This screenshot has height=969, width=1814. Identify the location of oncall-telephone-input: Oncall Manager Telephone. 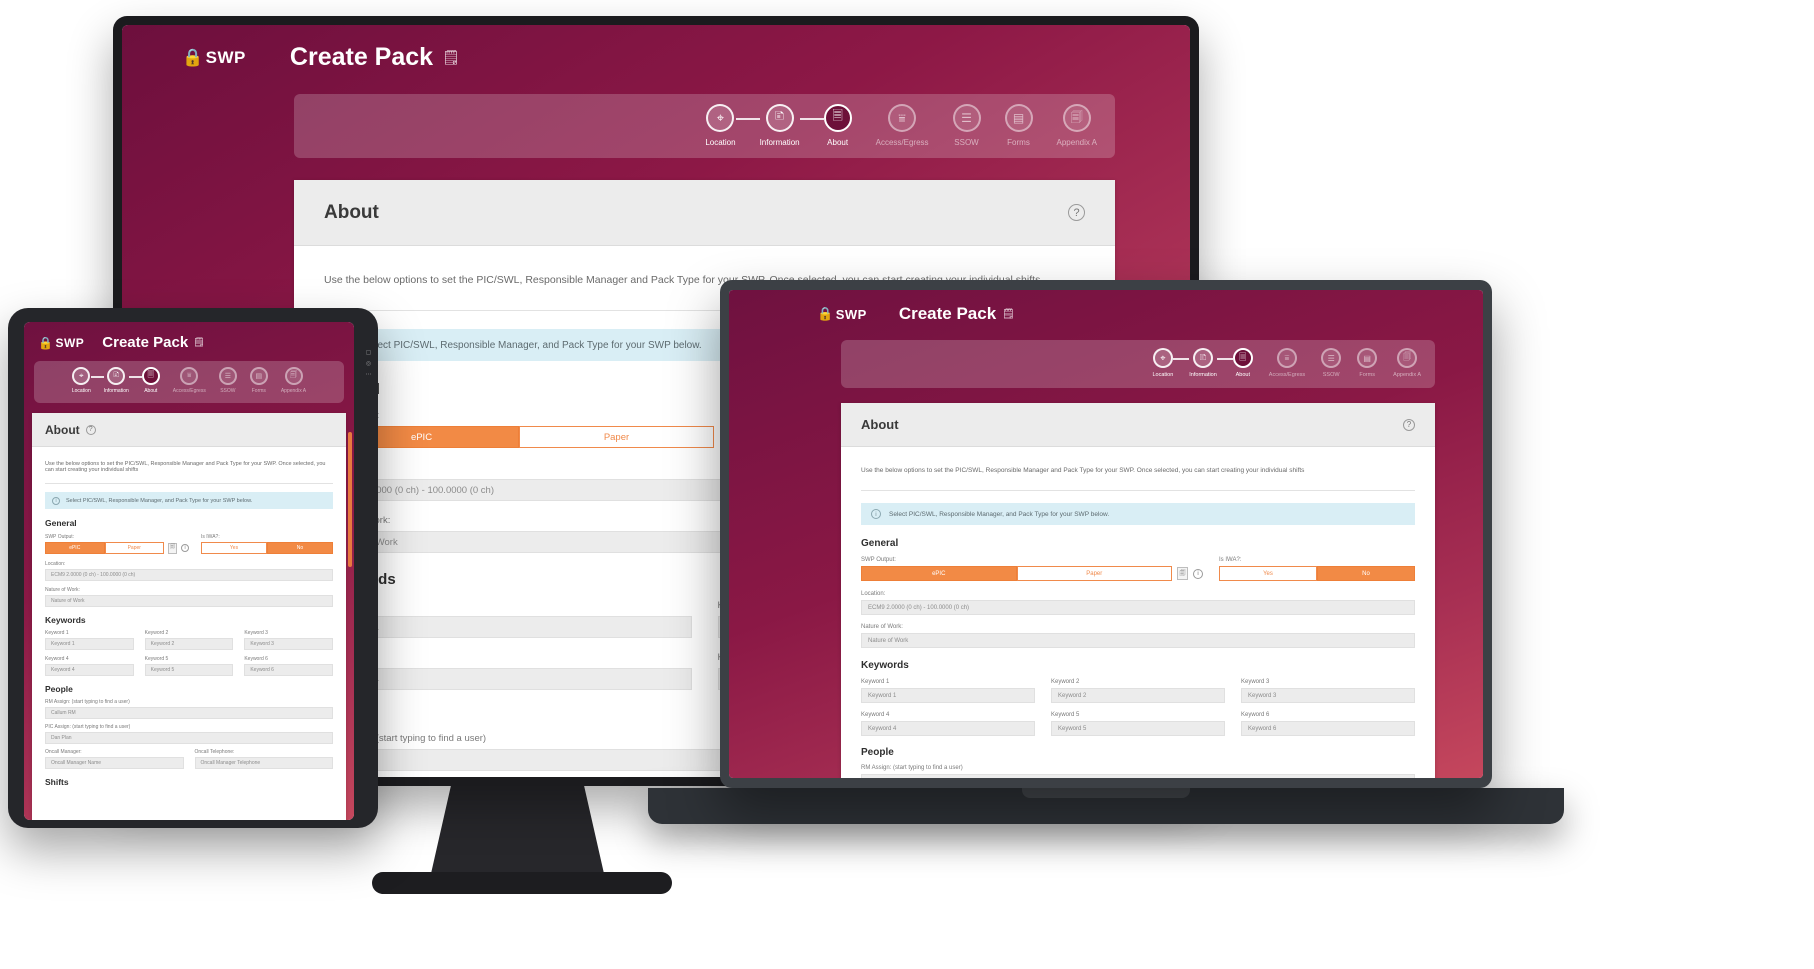
(263, 763).